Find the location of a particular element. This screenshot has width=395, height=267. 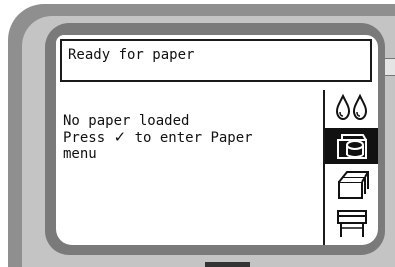

message-line-2: Press ✓ to enter Paper is located at coordinates (192, 137).